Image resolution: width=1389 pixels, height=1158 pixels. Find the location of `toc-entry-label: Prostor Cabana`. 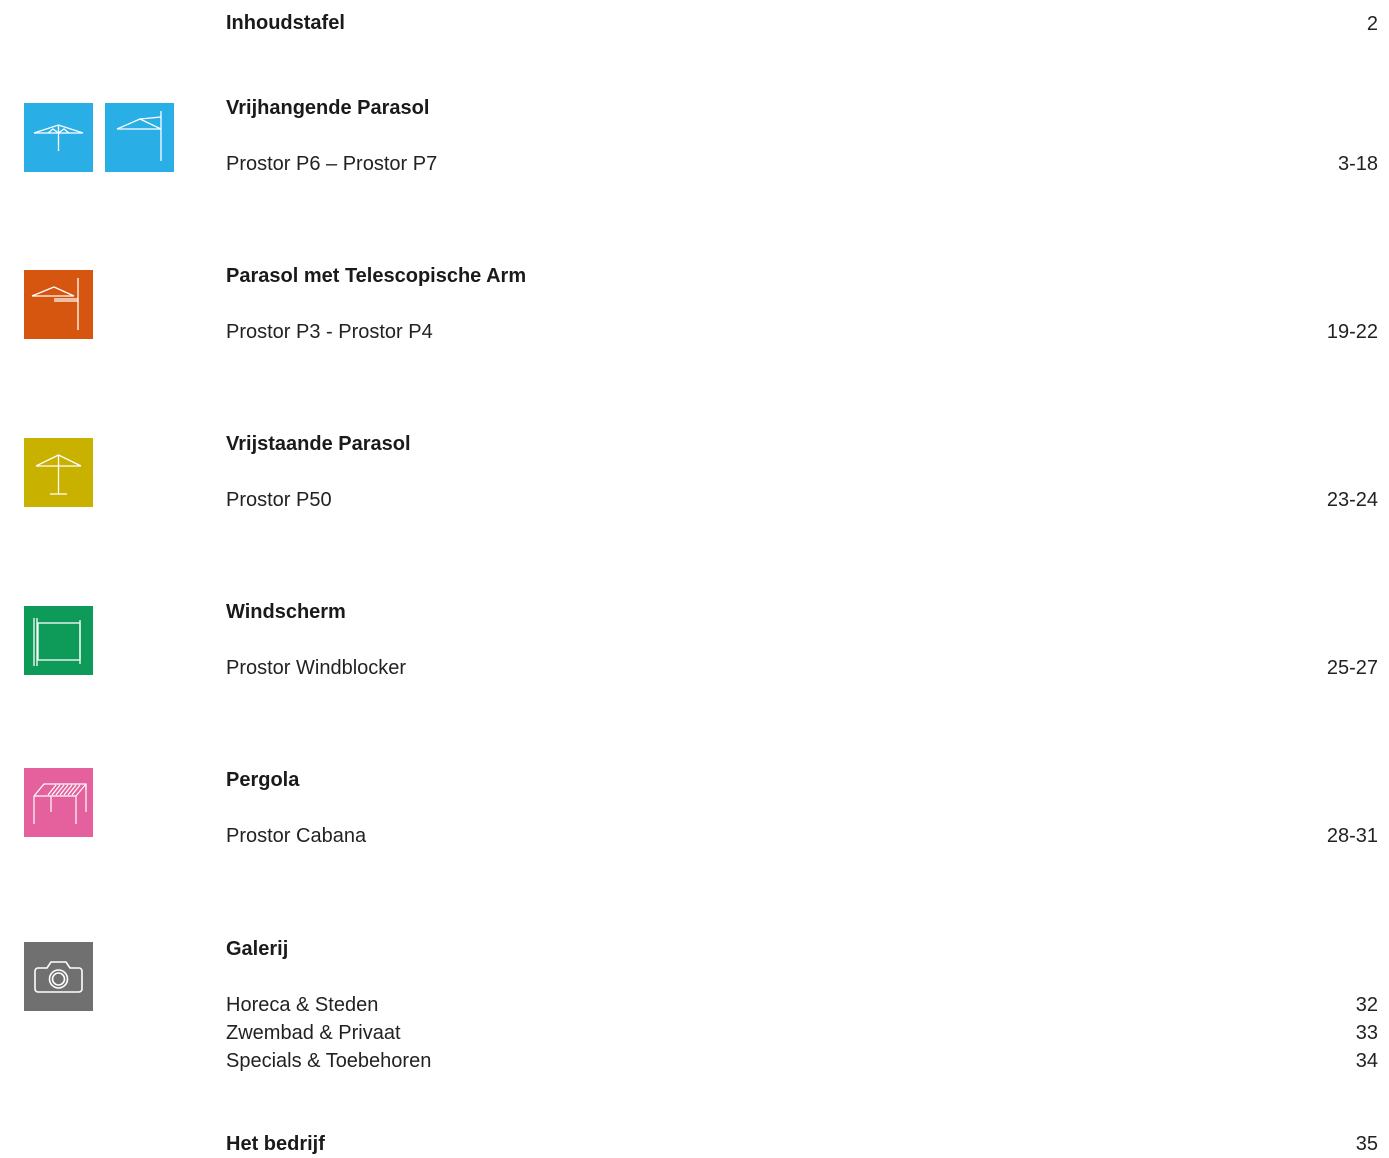

toc-entry-label: Prostor Cabana is located at coordinates (296, 836).